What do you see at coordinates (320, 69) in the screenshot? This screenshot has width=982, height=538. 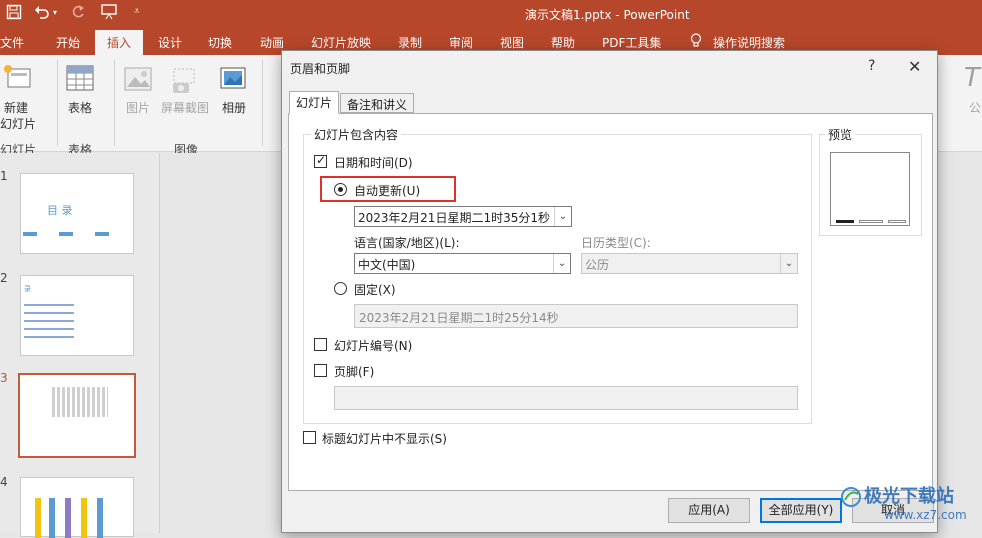 I see `dialog-title: 页眉和页脚` at bounding box center [320, 69].